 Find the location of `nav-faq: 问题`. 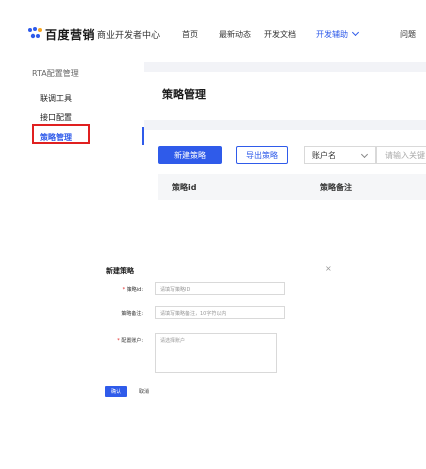

nav-faq: 问题 is located at coordinates (408, 34).